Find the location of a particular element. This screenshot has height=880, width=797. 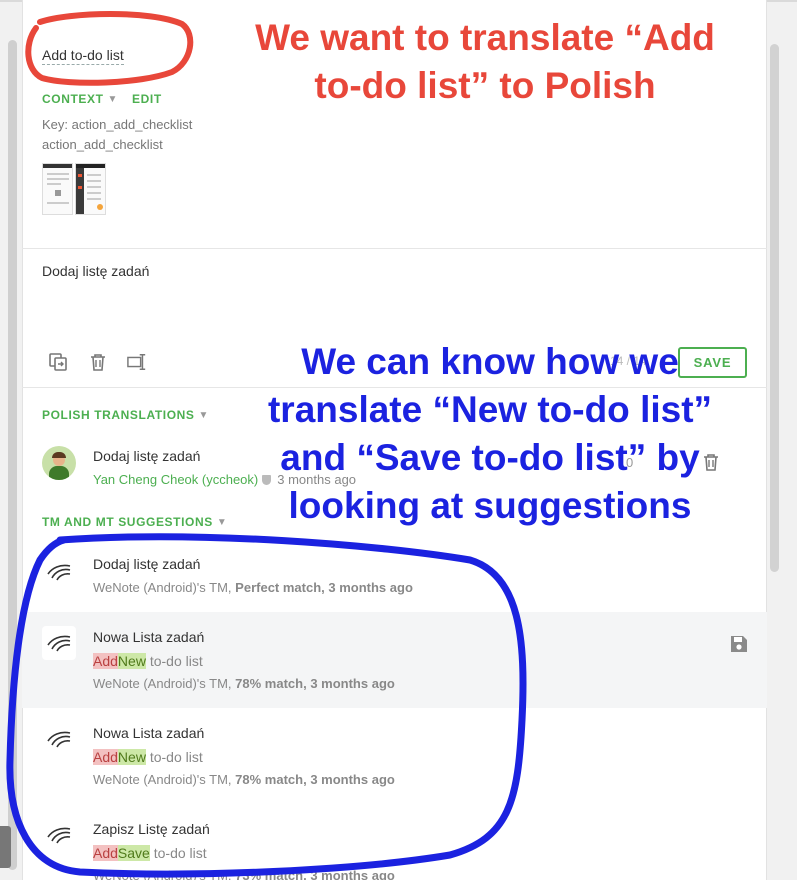

blue-annotation-line: translate “New to-do list” is located at coordinates (490, 409).